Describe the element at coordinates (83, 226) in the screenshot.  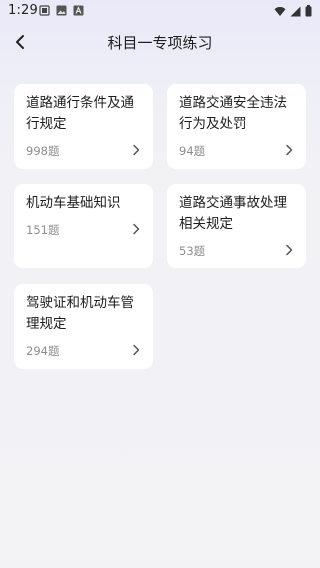
I see `category-card-vehicle-basics: 机动车基础知识 151题` at that location.